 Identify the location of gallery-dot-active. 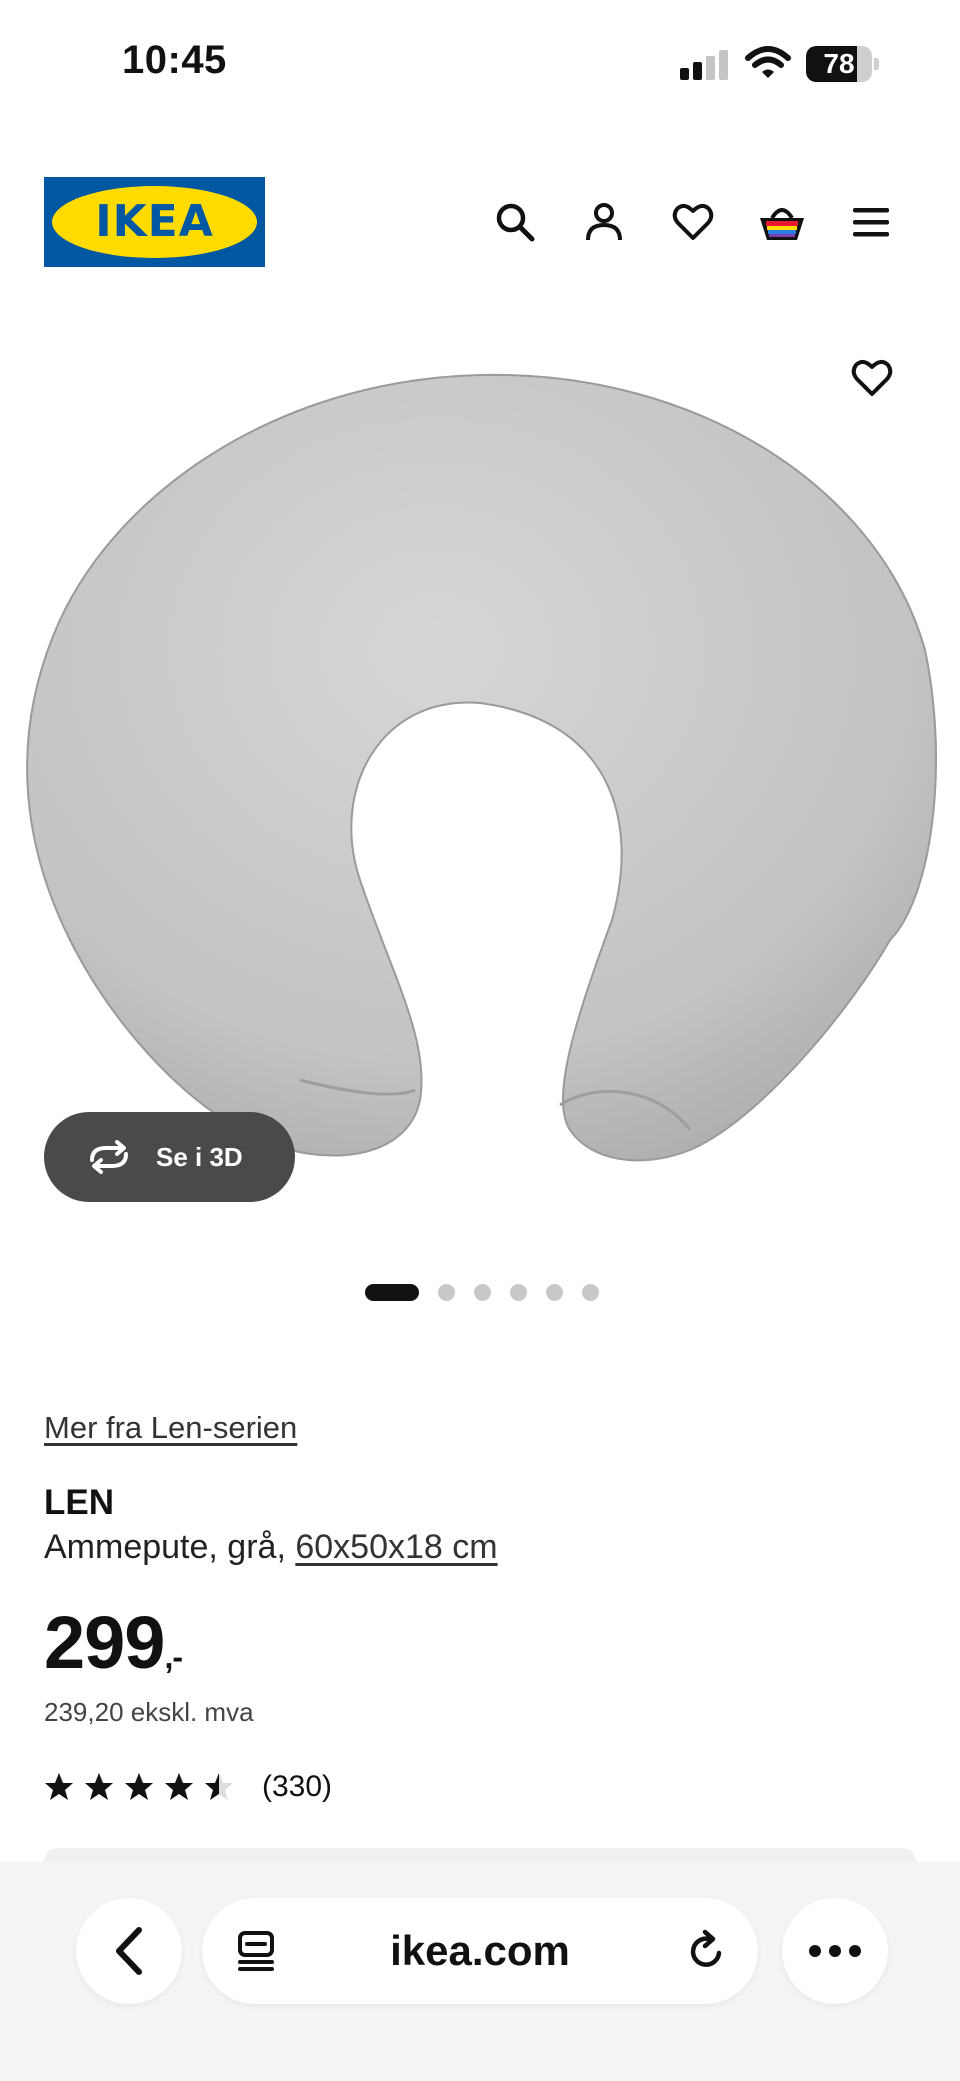
(392, 1292).